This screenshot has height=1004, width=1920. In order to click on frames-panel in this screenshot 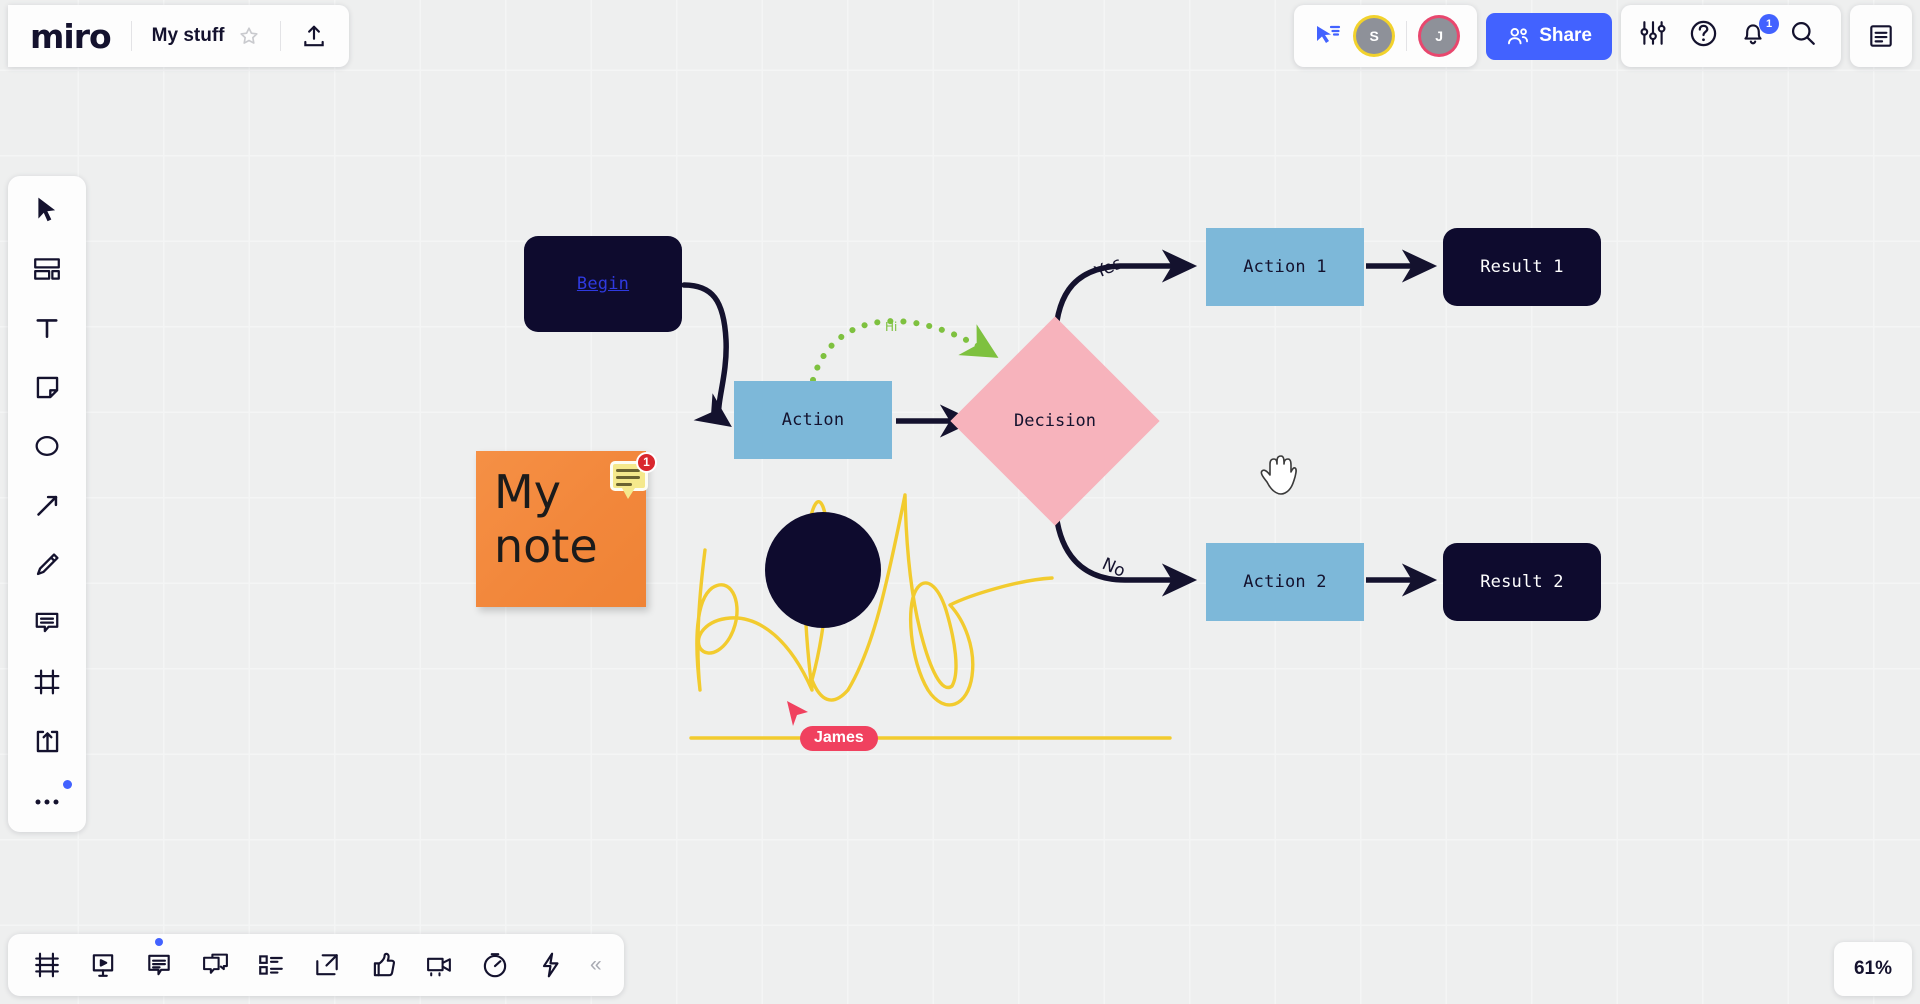, I will do `click(47, 965)`.